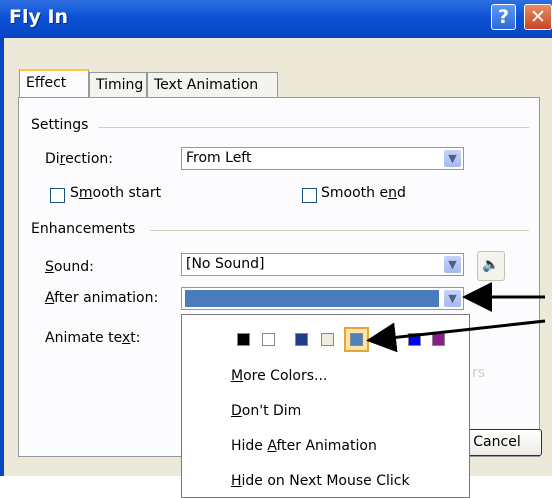 Image resolution: width=552 pixels, height=498 pixels. Describe the element at coordinates (456, 336) in the screenshot. I see `arrow-to-selected-swatch` at that location.